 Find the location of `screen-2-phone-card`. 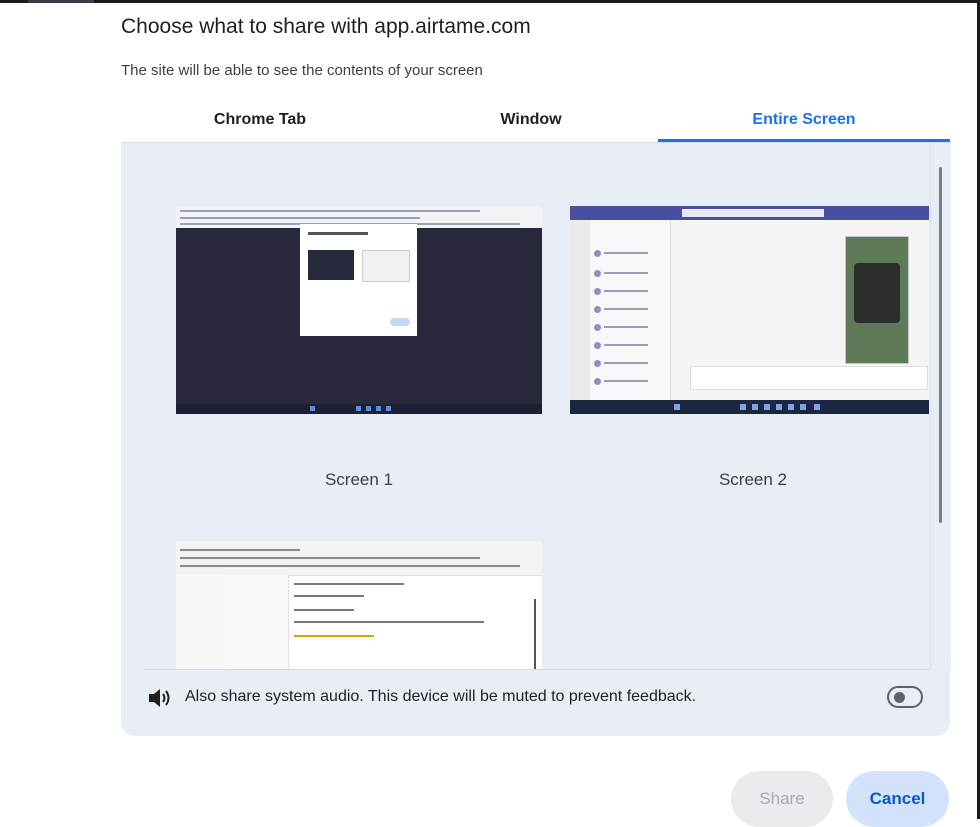

screen-2-phone-card is located at coordinates (877, 293).